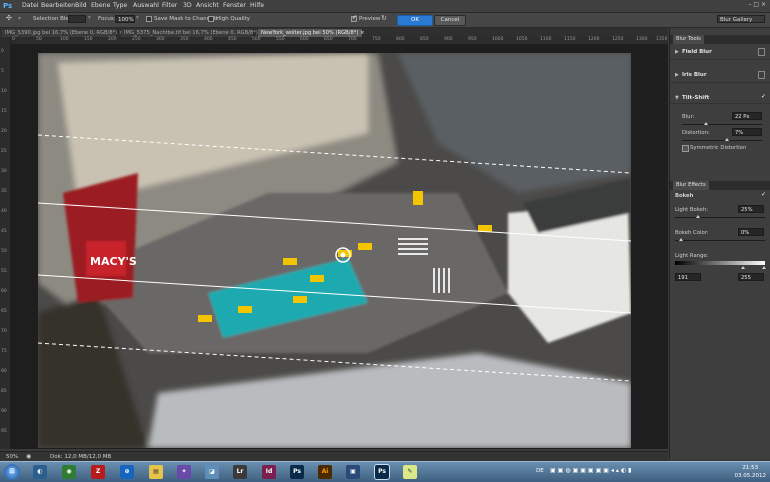  I want to click on bokeh-color-label: Bokeh Color:, so click(692, 233).